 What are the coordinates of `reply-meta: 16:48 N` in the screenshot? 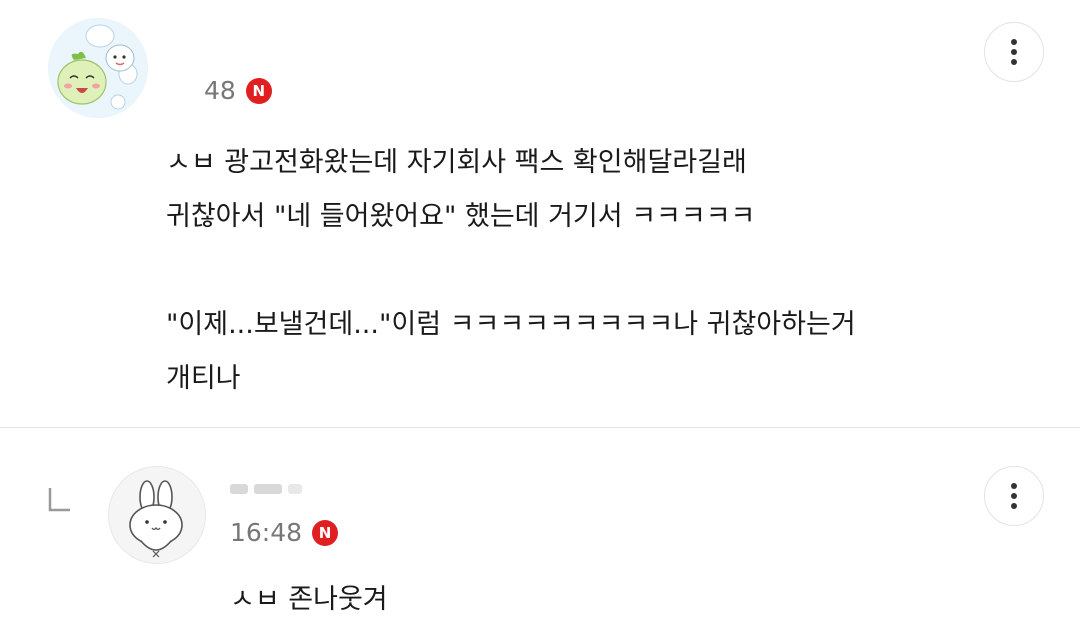 It's located at (284, 532).